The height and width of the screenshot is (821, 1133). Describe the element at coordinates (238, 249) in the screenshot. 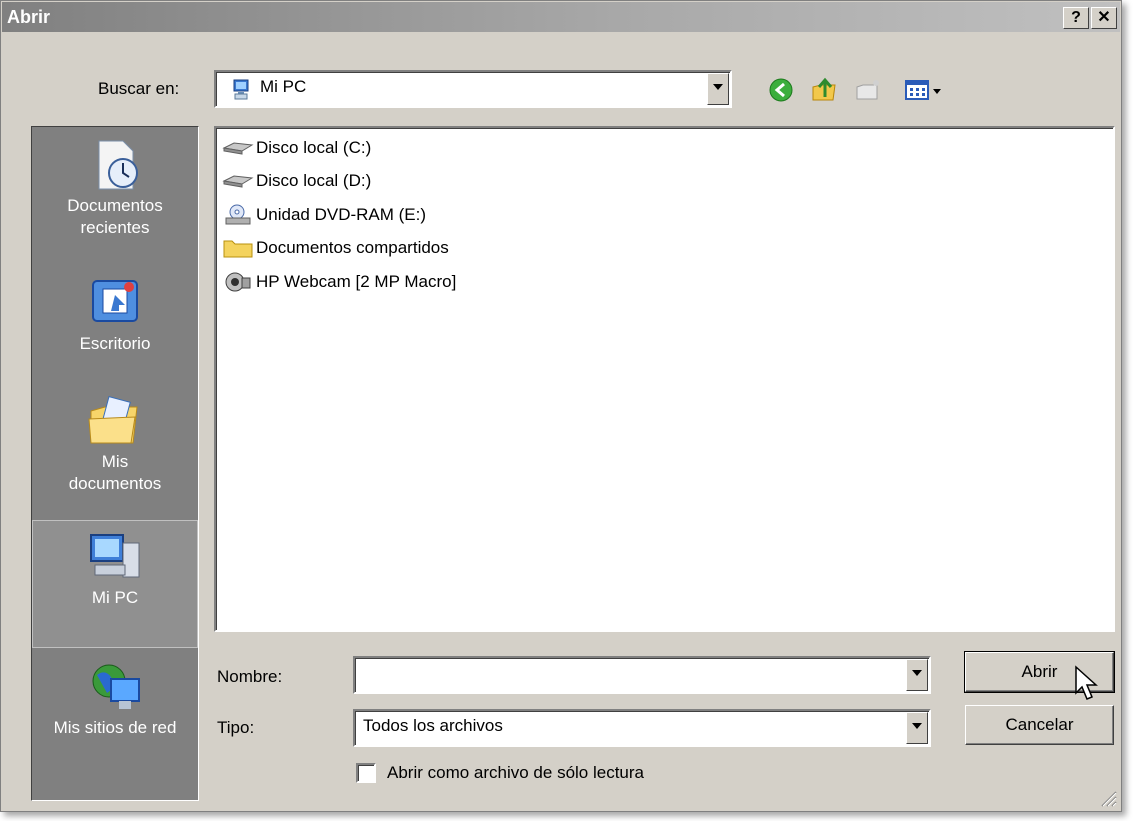

I see `folder-icon` at that location.